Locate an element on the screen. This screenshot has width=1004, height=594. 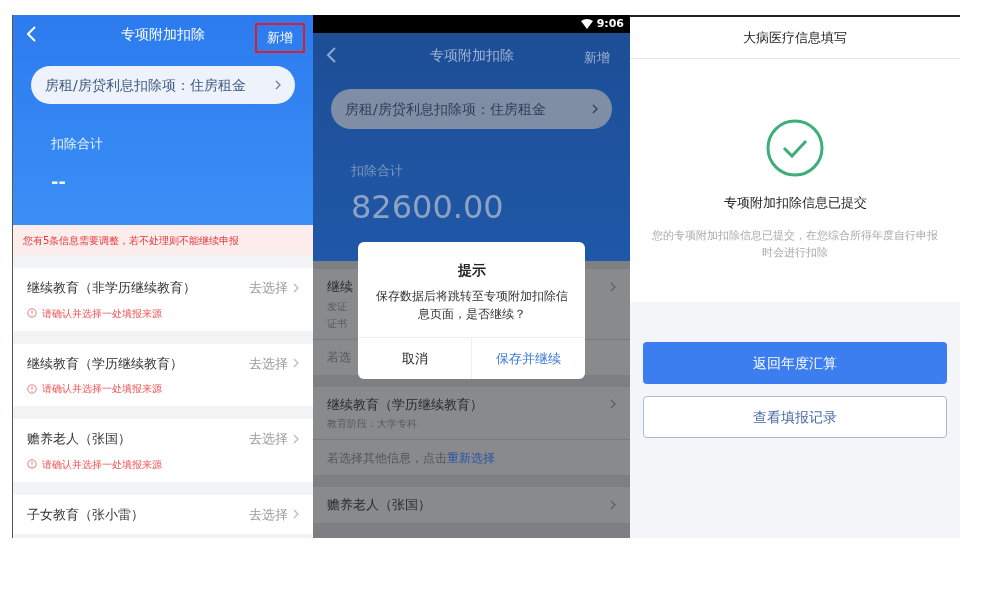
back-icon is located at coordinates (331, 55).